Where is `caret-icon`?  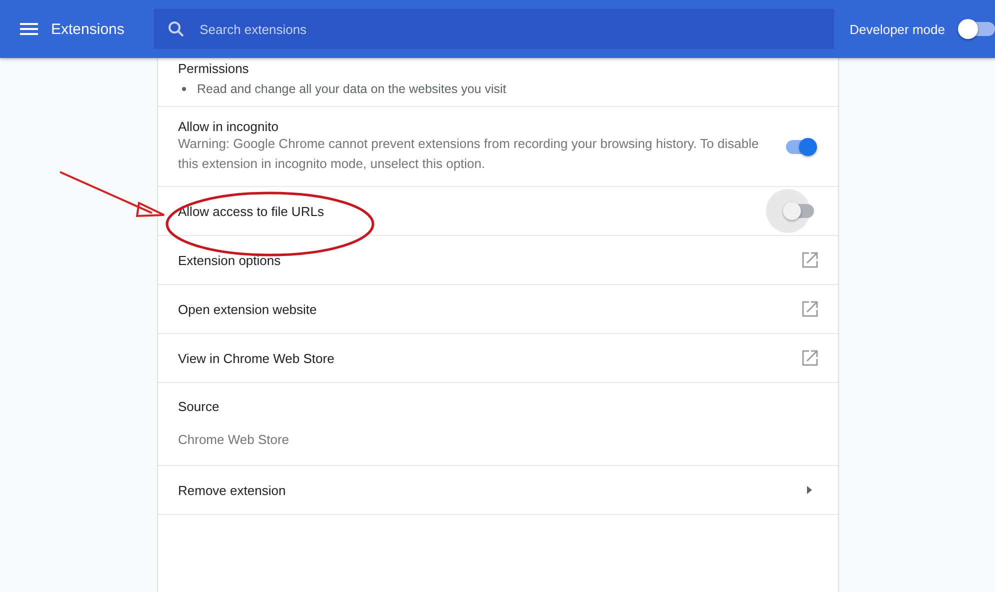
caret-icon is located at coordinates (809, 490).